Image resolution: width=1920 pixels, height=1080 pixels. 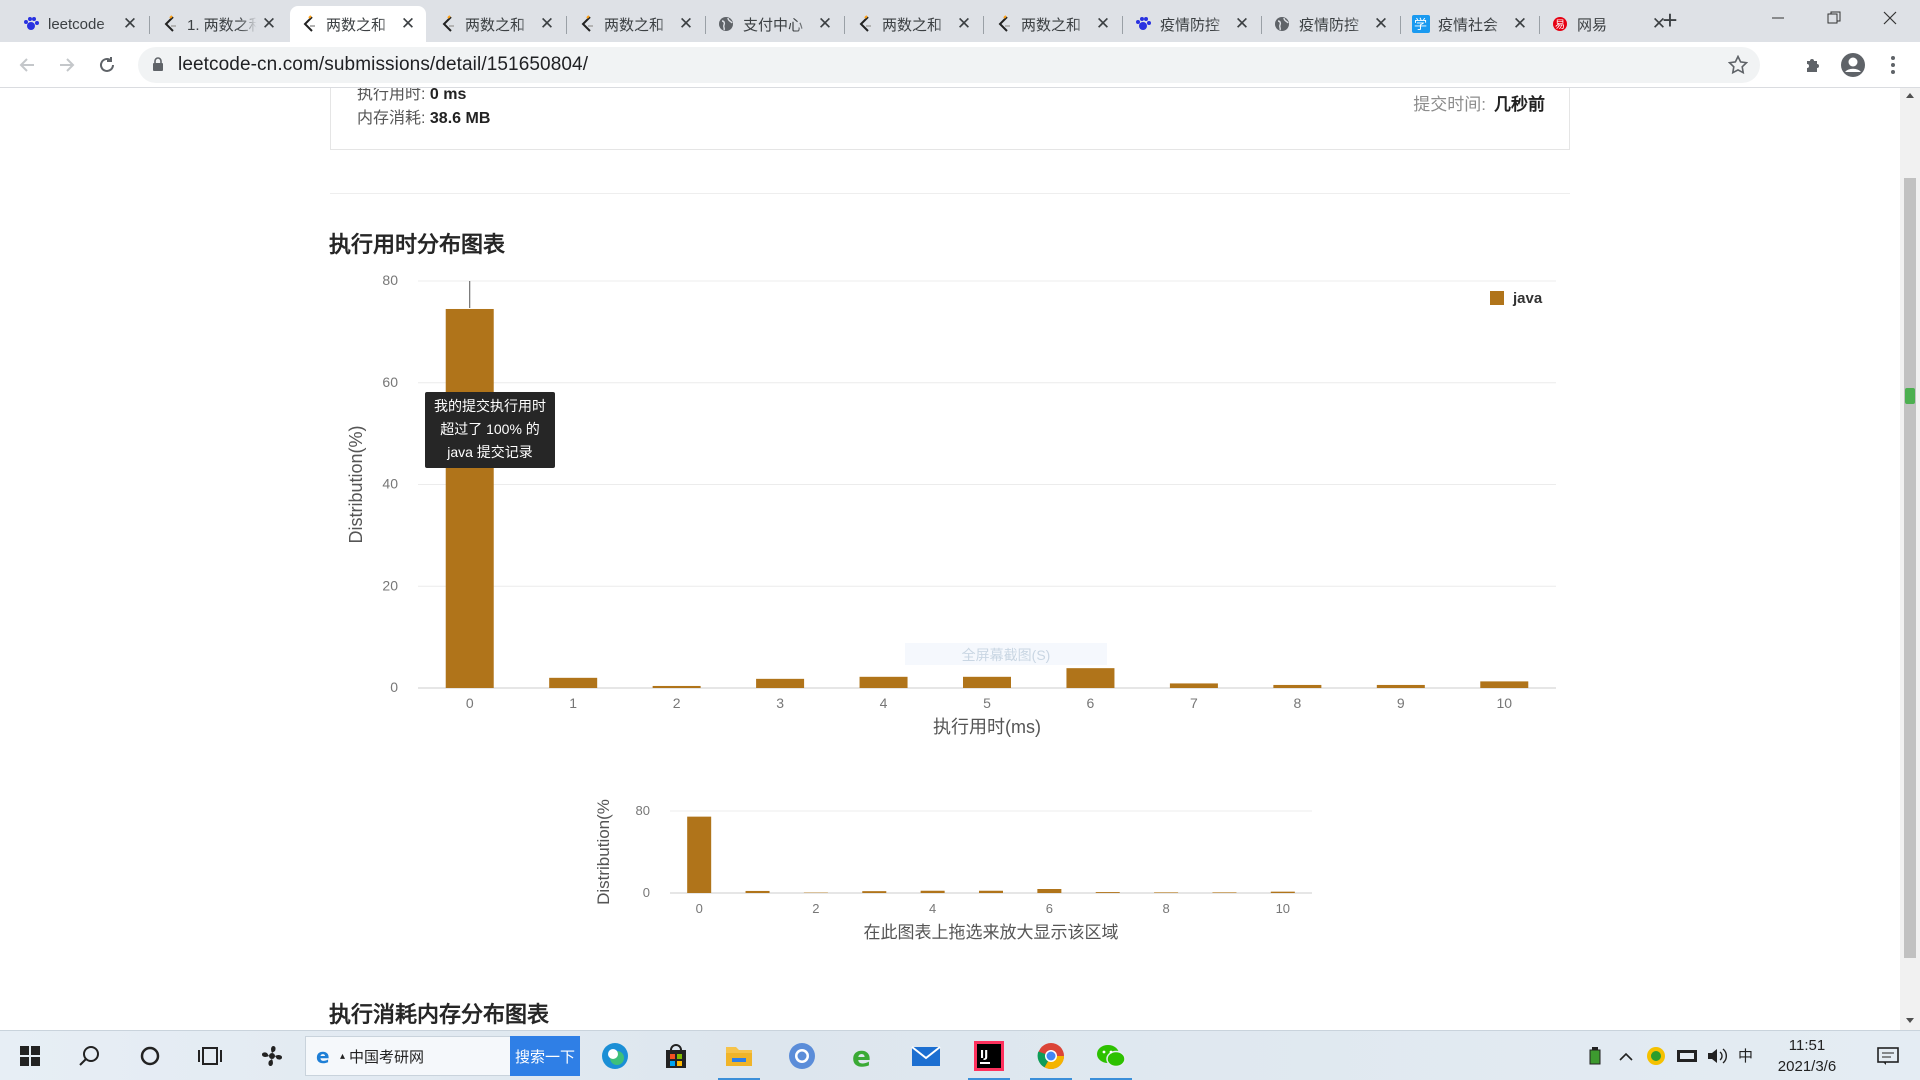 What do you see at coordinates (1595, 1055) in the screenshot?
I see `tray-battery-app` at bounding box center [1595, 1055].